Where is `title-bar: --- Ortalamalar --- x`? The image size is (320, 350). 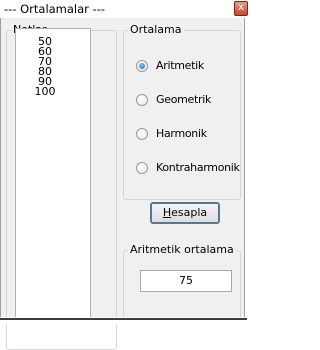
title-bar: --- Ortalamalar --- x is located at coordinates (124, 9).